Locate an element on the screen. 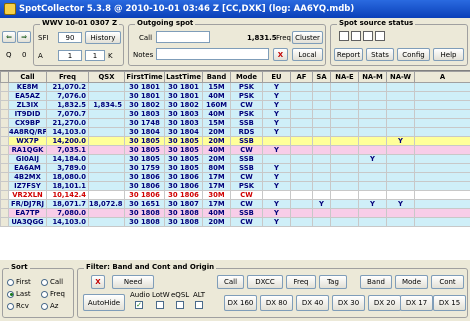  audio-checkbox: ✓ is located at coordinates (139, 305).